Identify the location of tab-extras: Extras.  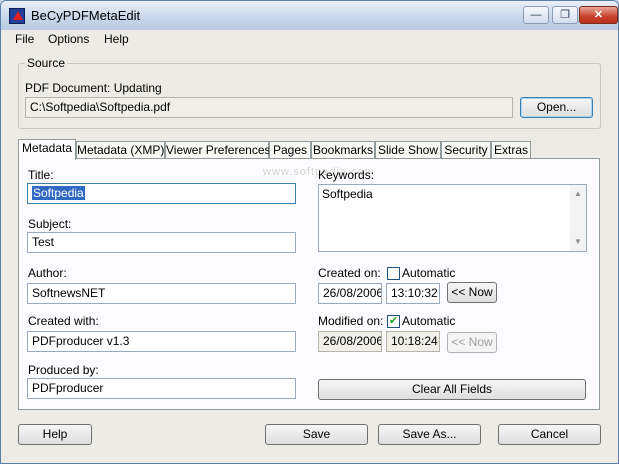
(511, 150).